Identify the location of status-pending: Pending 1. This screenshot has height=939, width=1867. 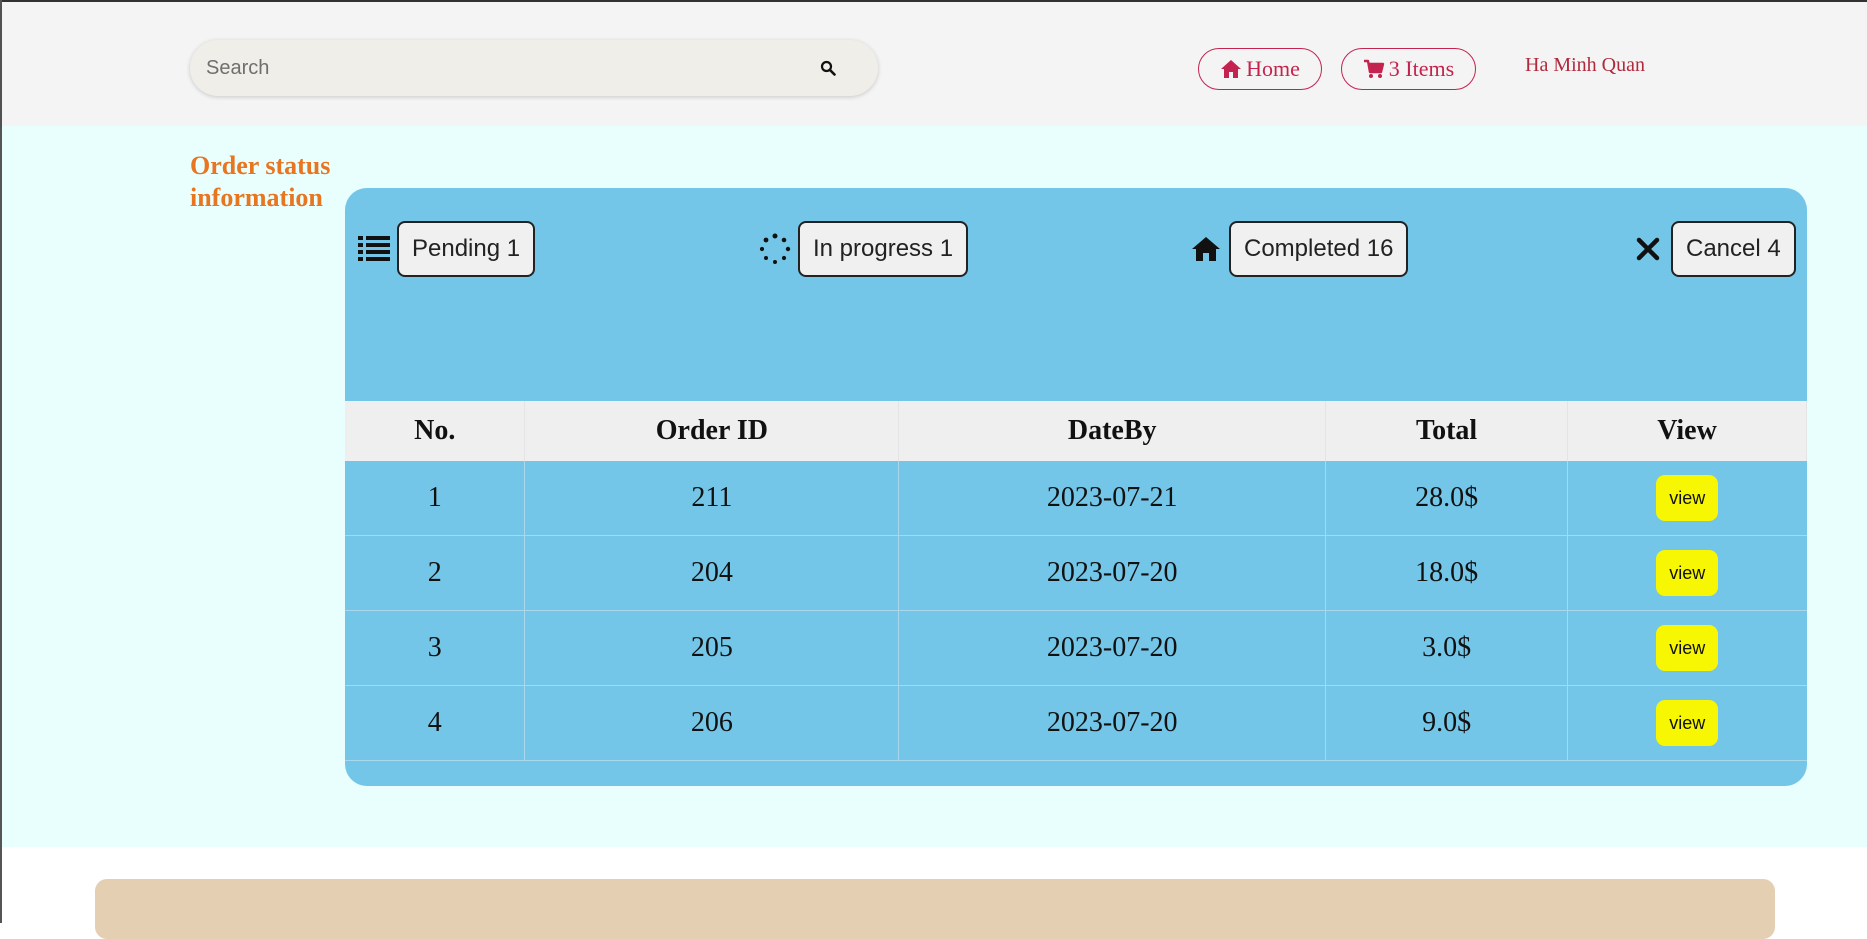
(446, 249).